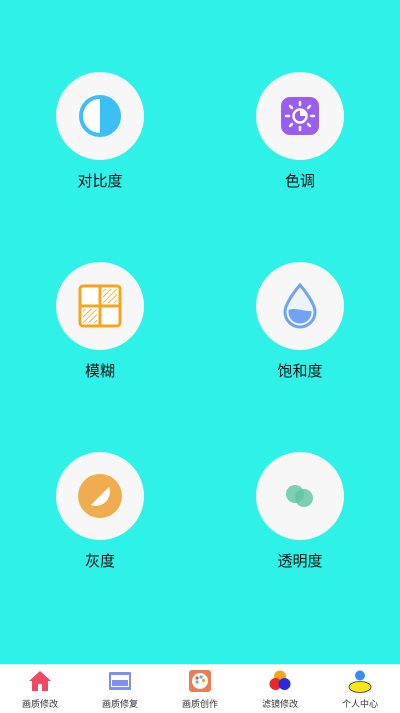  Describe the element at coordinates (119, 705) in the screenshot. I see `tab-label: 画质修复` at that location.